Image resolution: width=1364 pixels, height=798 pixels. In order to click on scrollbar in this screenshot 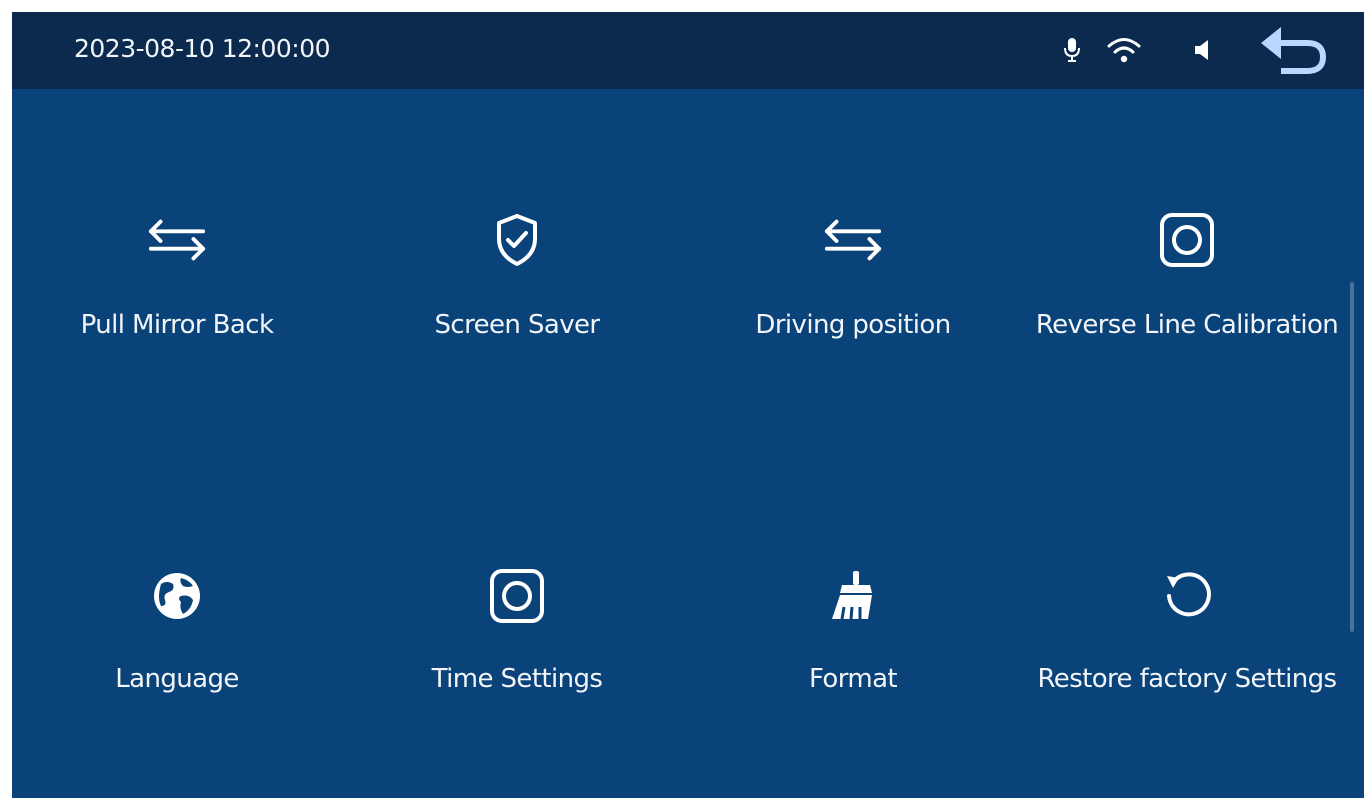, I will do `click(1352, 457)`.